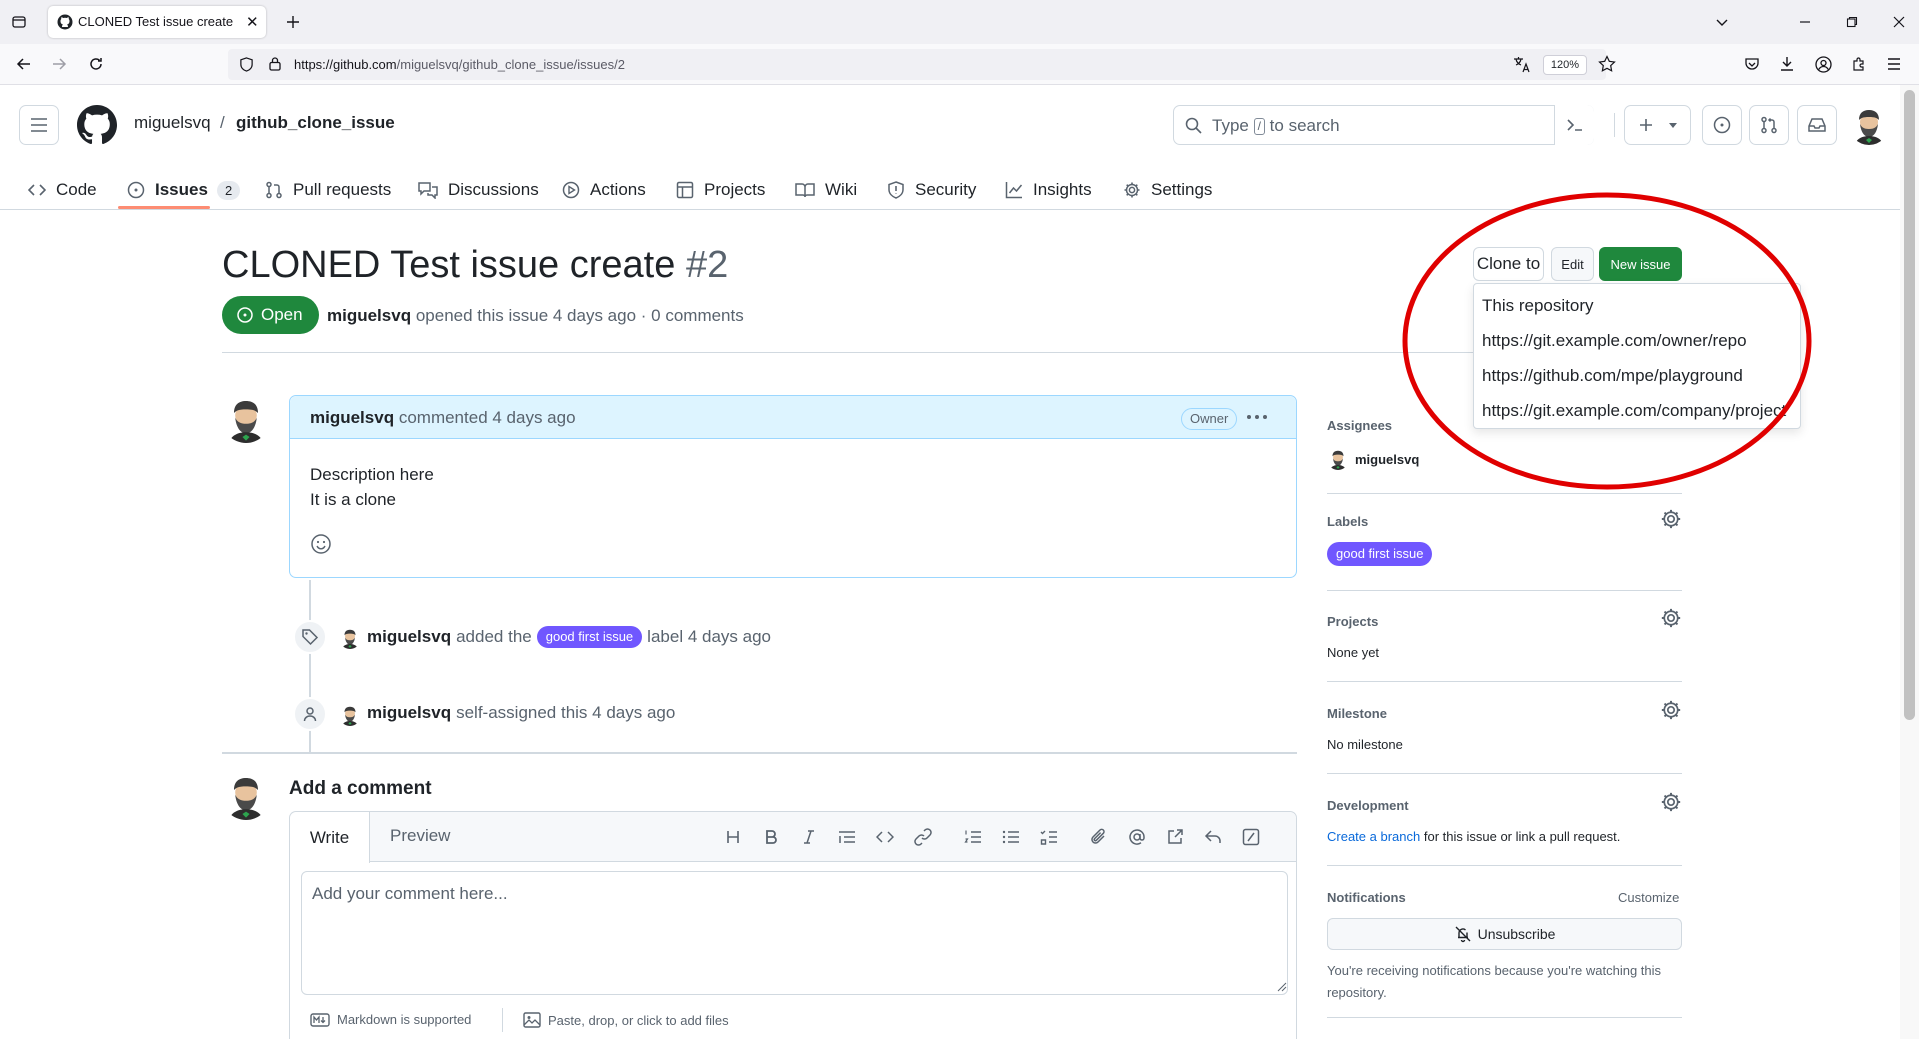  Describe the element at coordinates (1671, 710) in the screenshot. I see `milestone-gear-icon` at that location.